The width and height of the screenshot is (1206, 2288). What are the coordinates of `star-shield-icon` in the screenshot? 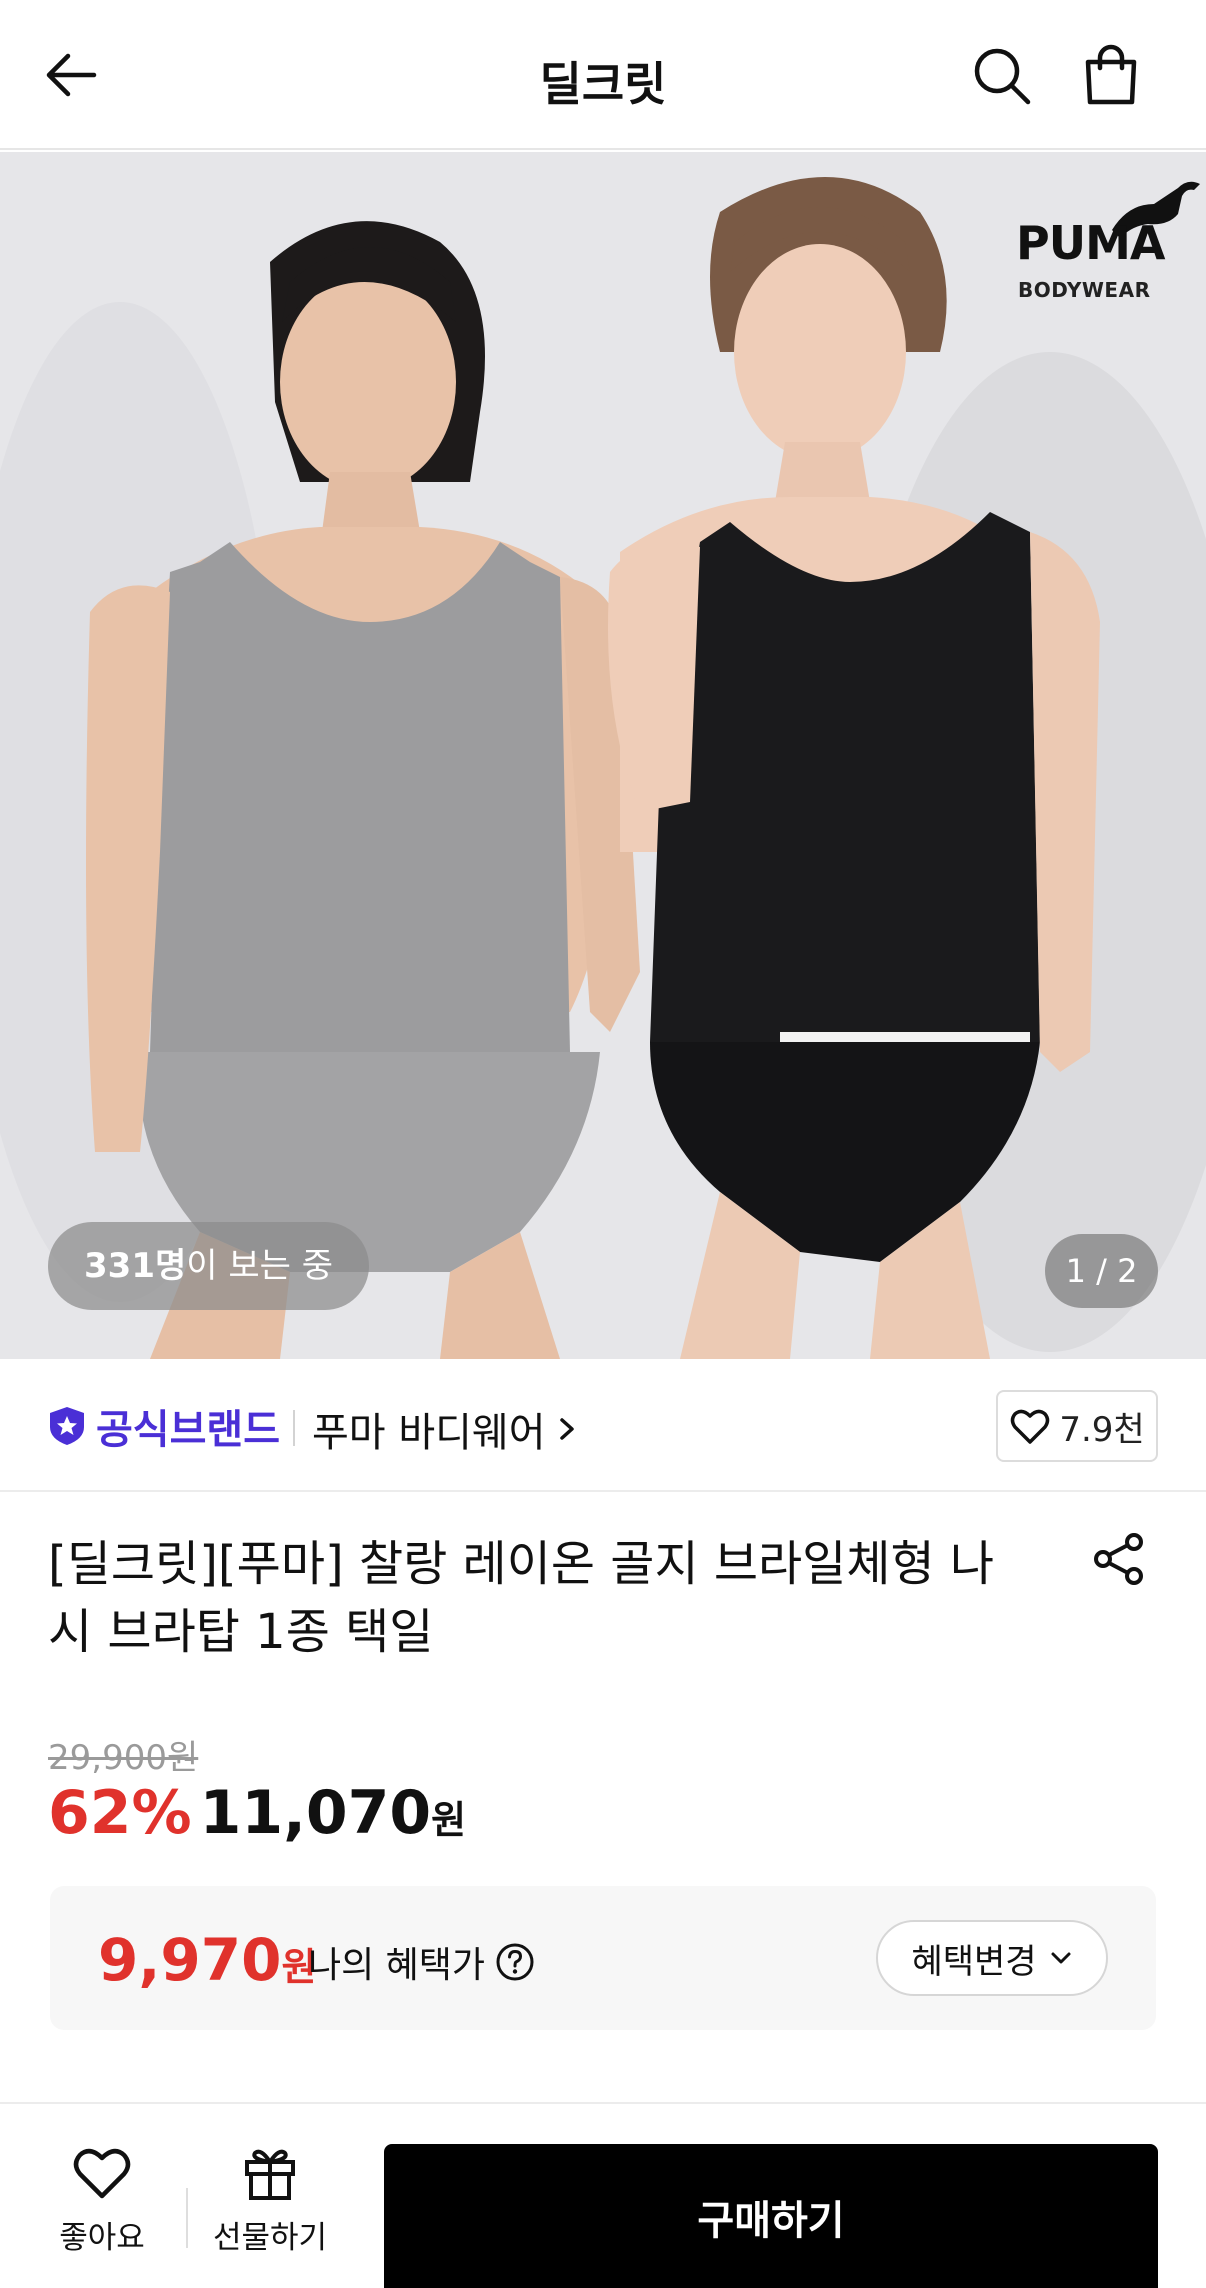 It's located at (67, 1426).